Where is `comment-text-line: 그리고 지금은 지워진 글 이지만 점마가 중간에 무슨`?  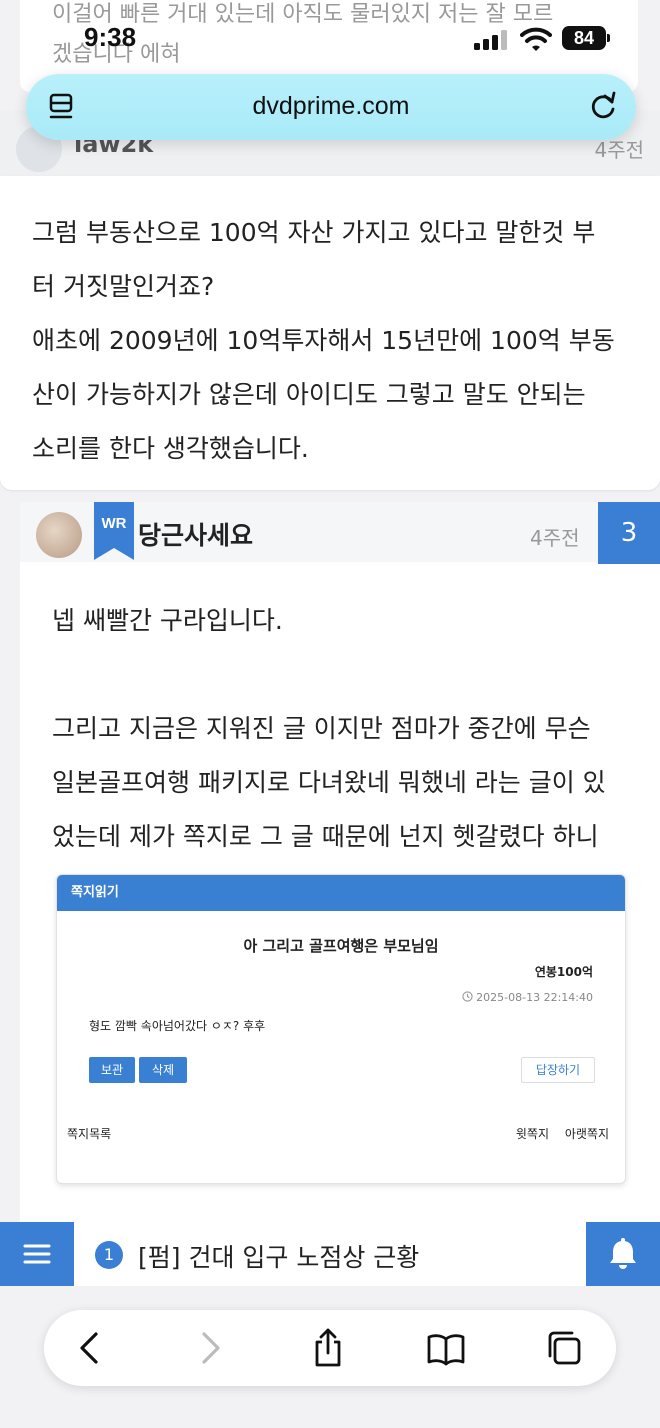
comment-text-line: 그리고 지금은 지워진 글 이지만 점마가 중간에 무슨 is located at coordinates (321, 728).